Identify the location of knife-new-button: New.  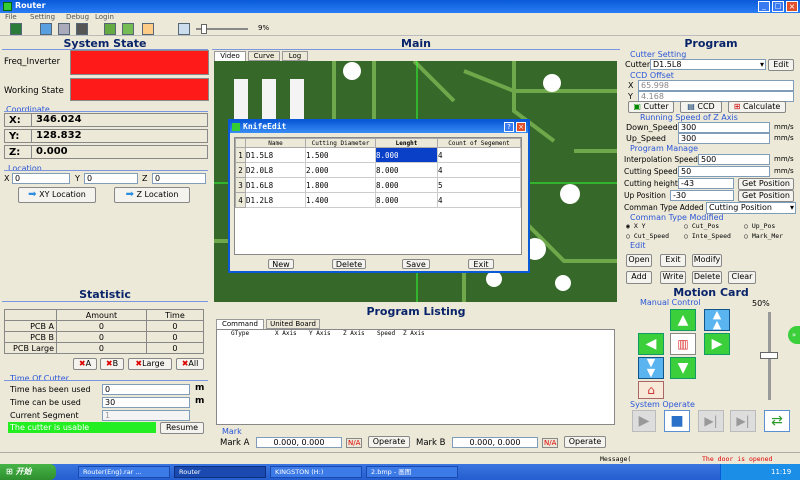
(281, 264).